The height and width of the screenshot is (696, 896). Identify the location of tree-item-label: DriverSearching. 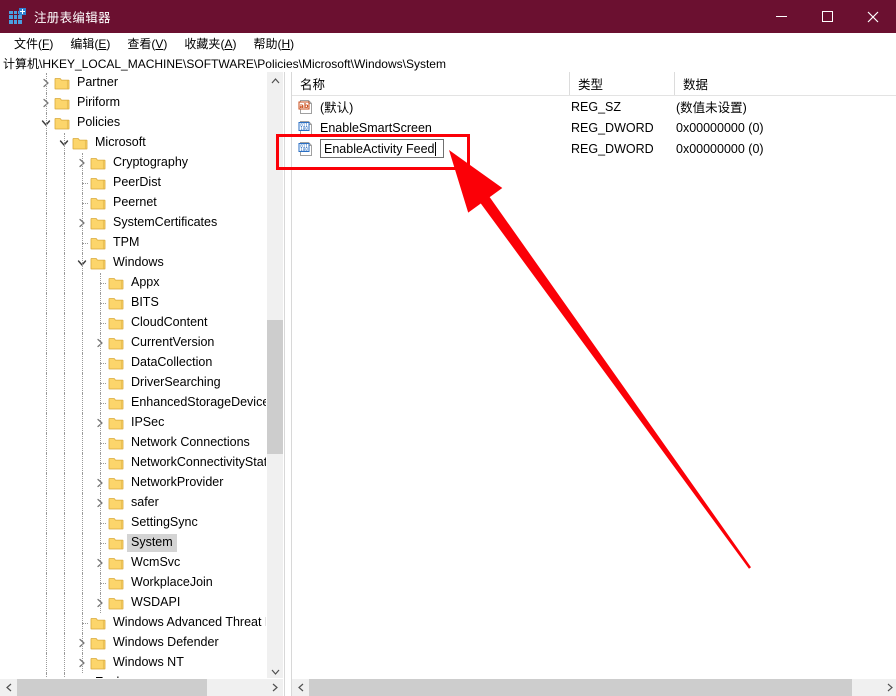
(176, 382).